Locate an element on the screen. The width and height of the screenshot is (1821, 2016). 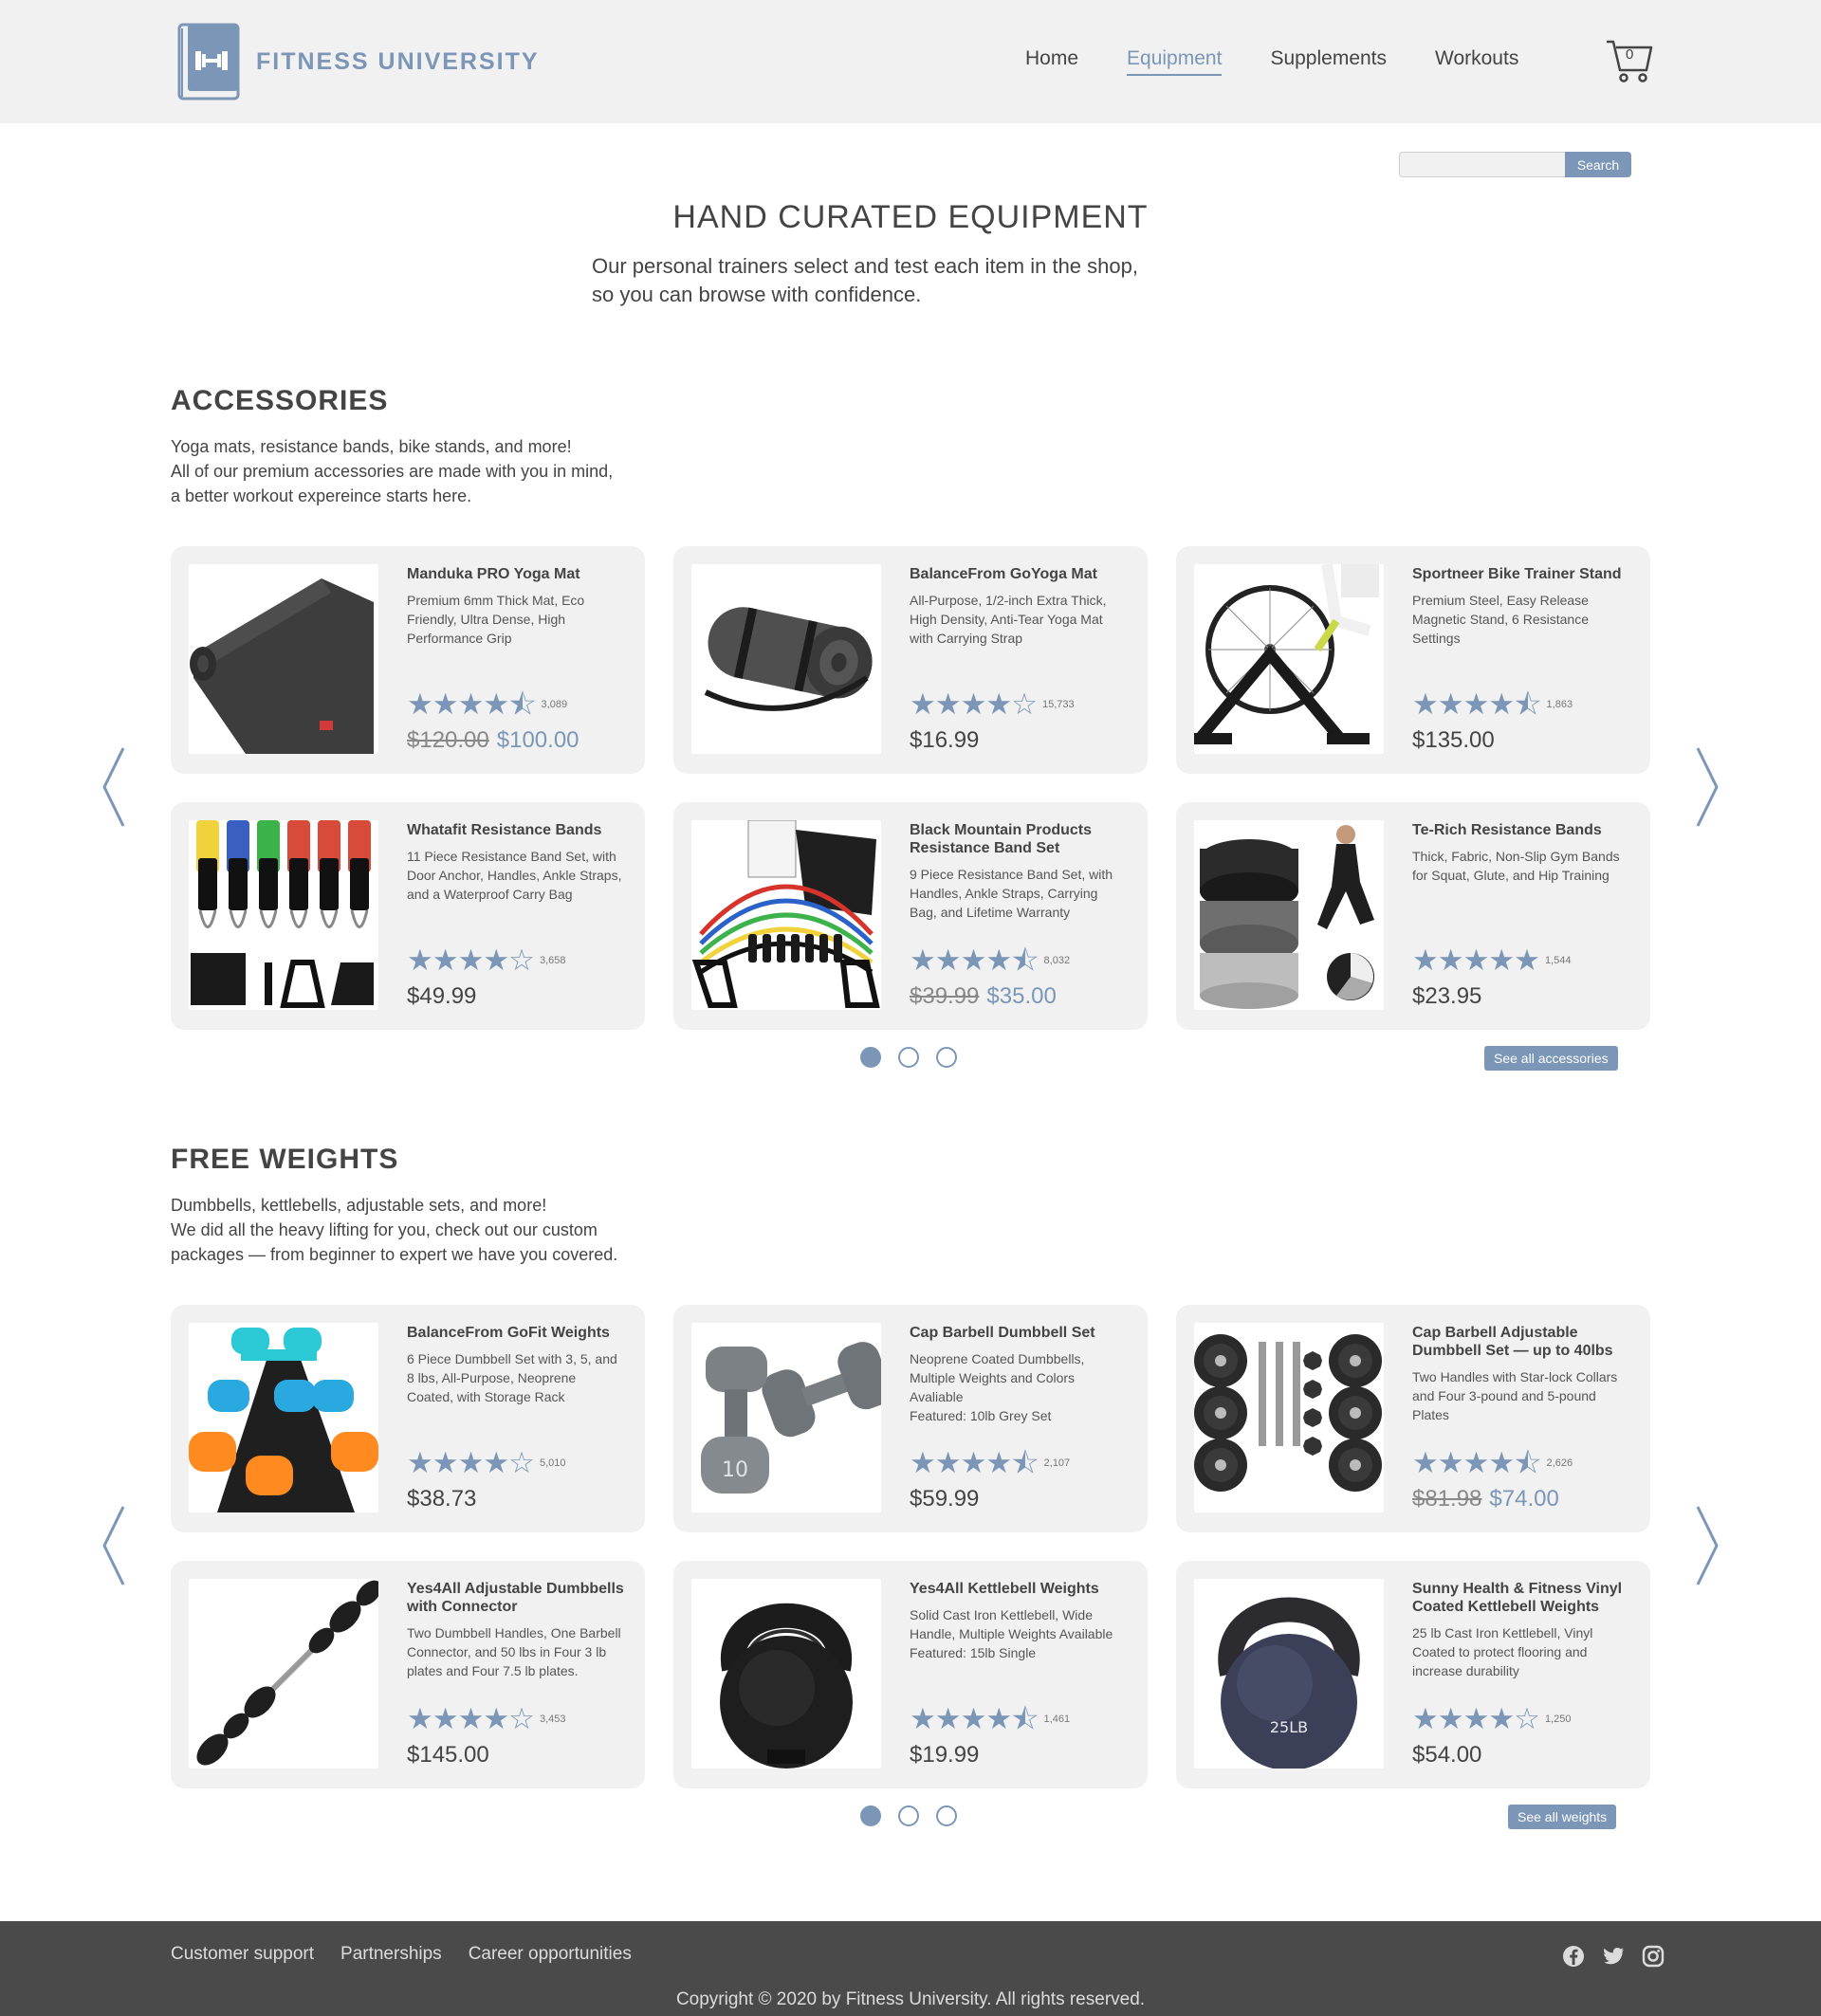
product-rating: ★★★★⯪ 2,626 is located at coordinates (1492, 1462).